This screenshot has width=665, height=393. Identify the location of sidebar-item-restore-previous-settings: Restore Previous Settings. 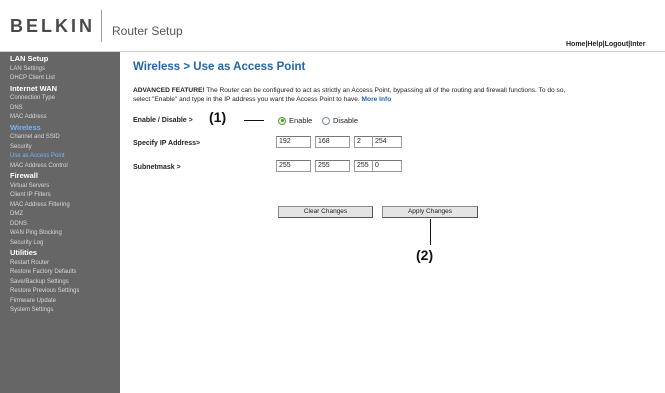
(60, 292).